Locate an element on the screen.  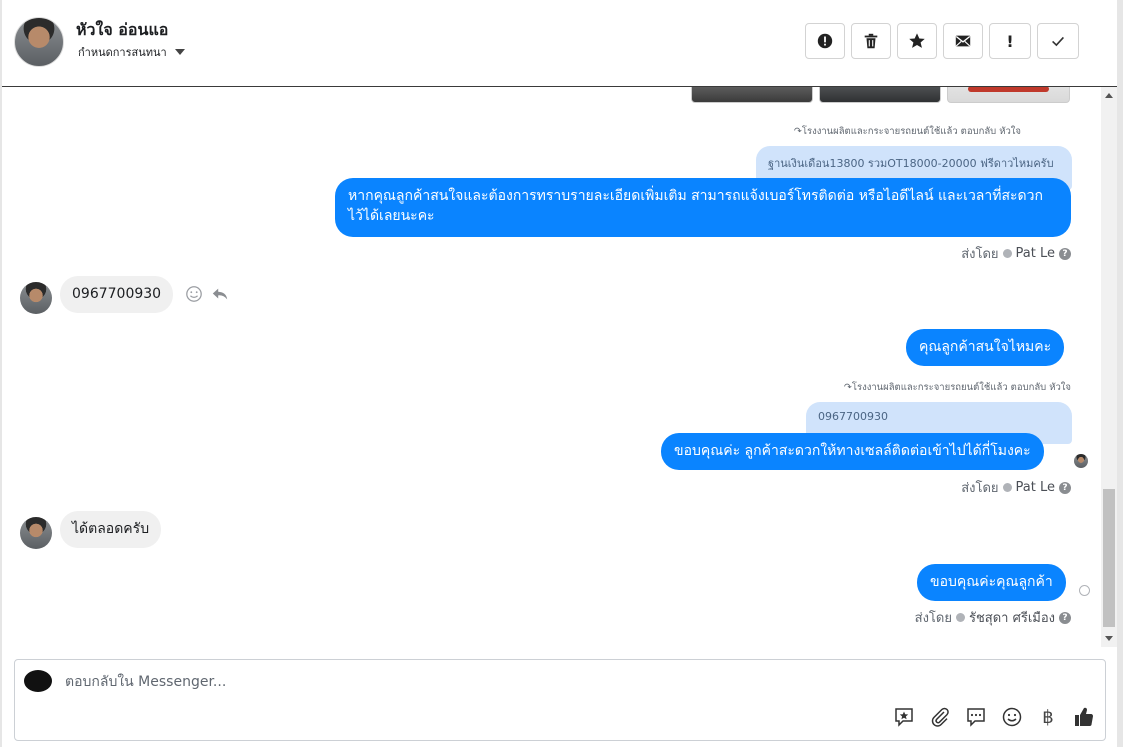
checkmark-icon is located at coordinates (1058, 41).